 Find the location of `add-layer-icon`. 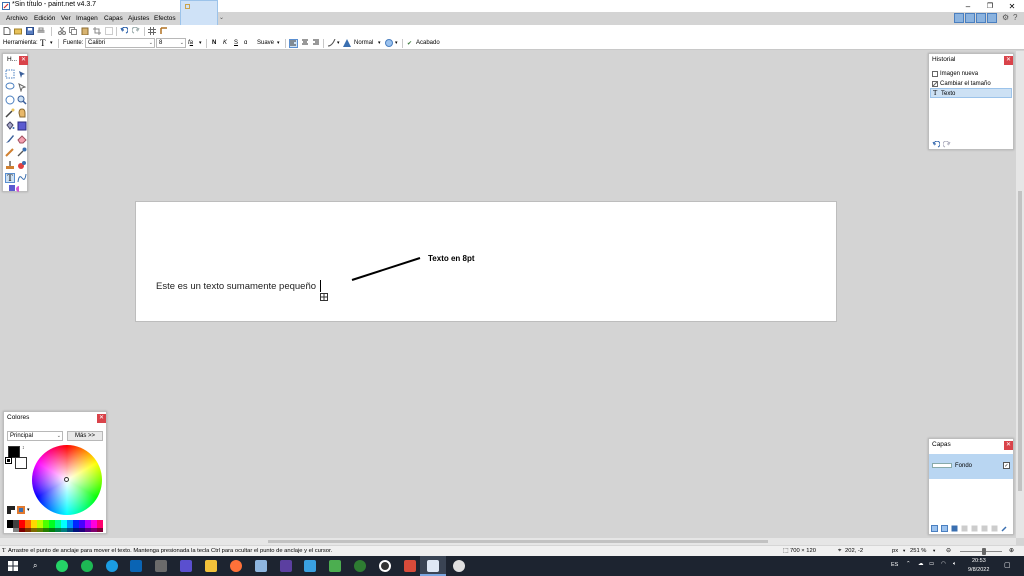

add-layer-icon is located at coordinates (934, 528).